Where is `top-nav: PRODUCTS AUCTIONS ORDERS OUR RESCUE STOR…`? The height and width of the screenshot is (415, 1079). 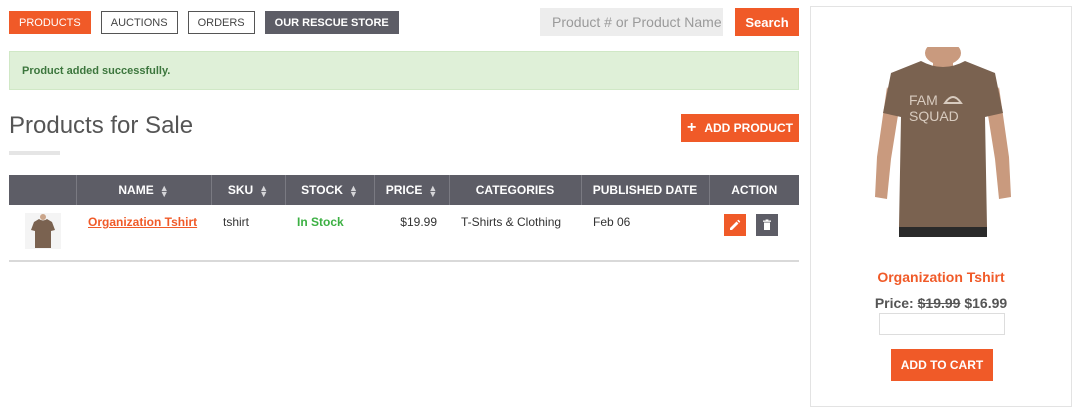 top-nav: PRODUCTS AUCTIONS ORDERS OUR RESCUE STOR… is located at coordinates (204, 22).